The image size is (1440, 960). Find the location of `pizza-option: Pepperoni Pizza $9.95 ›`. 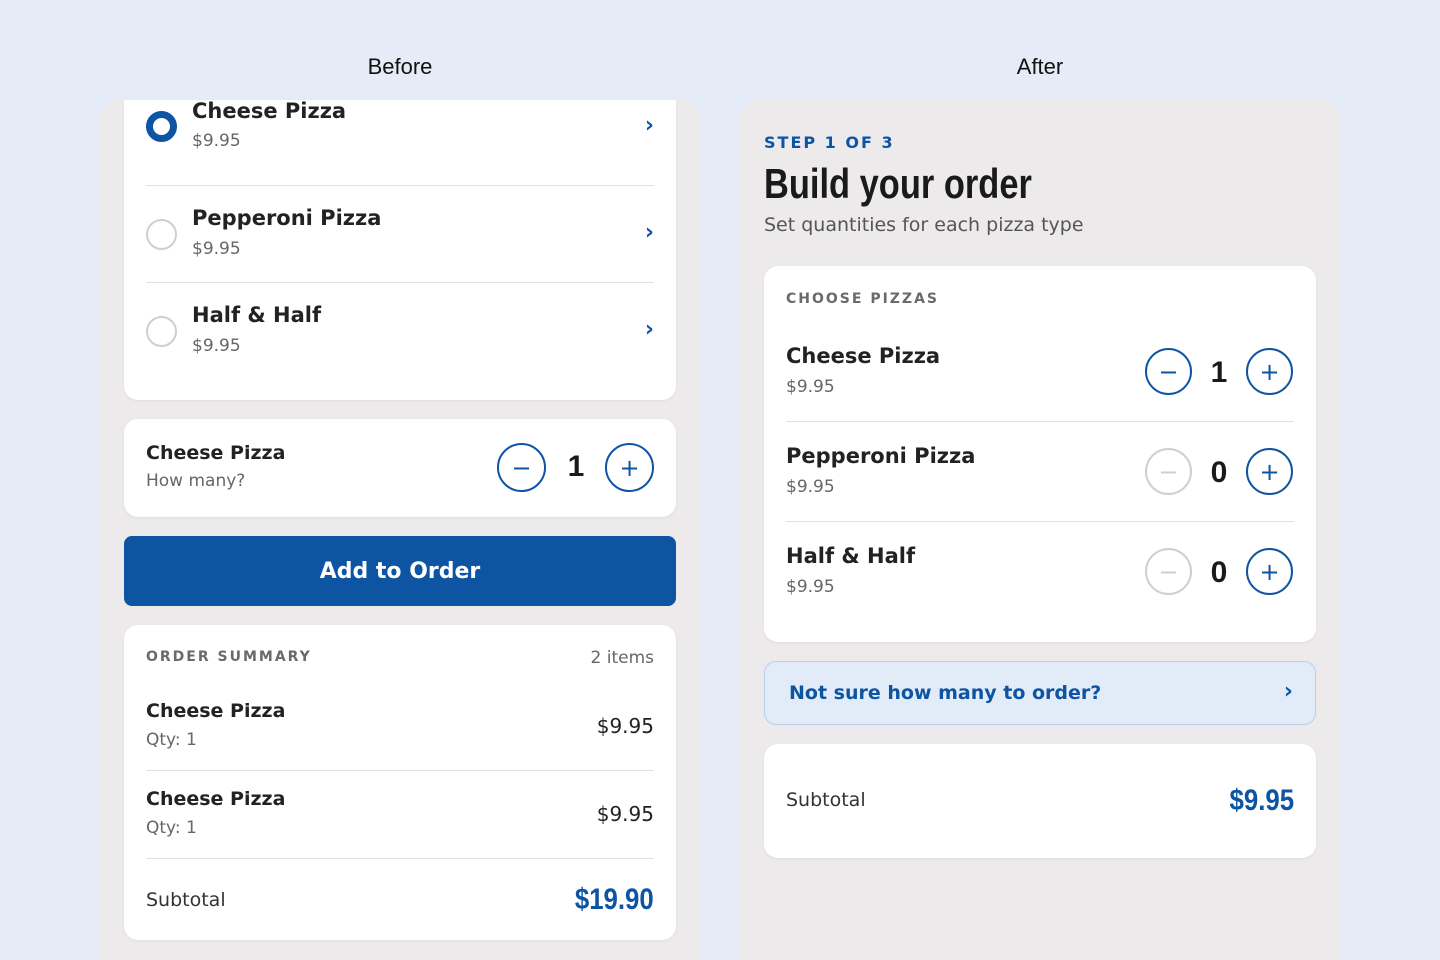

pizza-option: Pepperoni Pizza $9.95 › is located at coordinates (400, 234).